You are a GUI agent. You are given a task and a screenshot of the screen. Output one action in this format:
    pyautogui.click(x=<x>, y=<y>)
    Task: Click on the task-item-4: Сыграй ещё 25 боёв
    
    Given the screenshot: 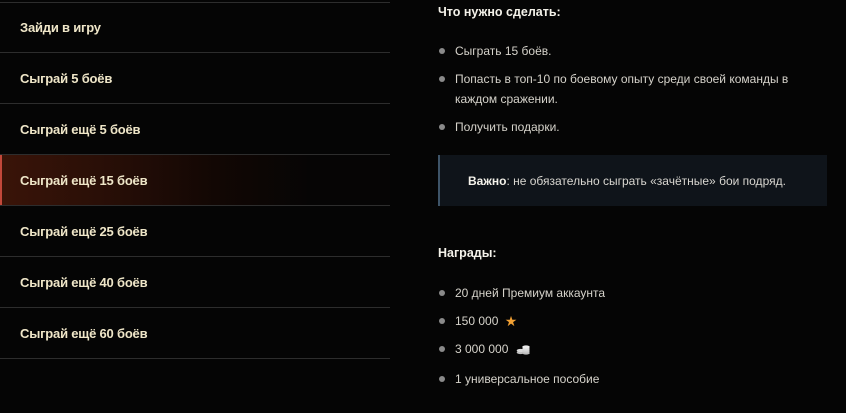 What is the action you would take?
    pyautogui.click(x=195, y=231)
    